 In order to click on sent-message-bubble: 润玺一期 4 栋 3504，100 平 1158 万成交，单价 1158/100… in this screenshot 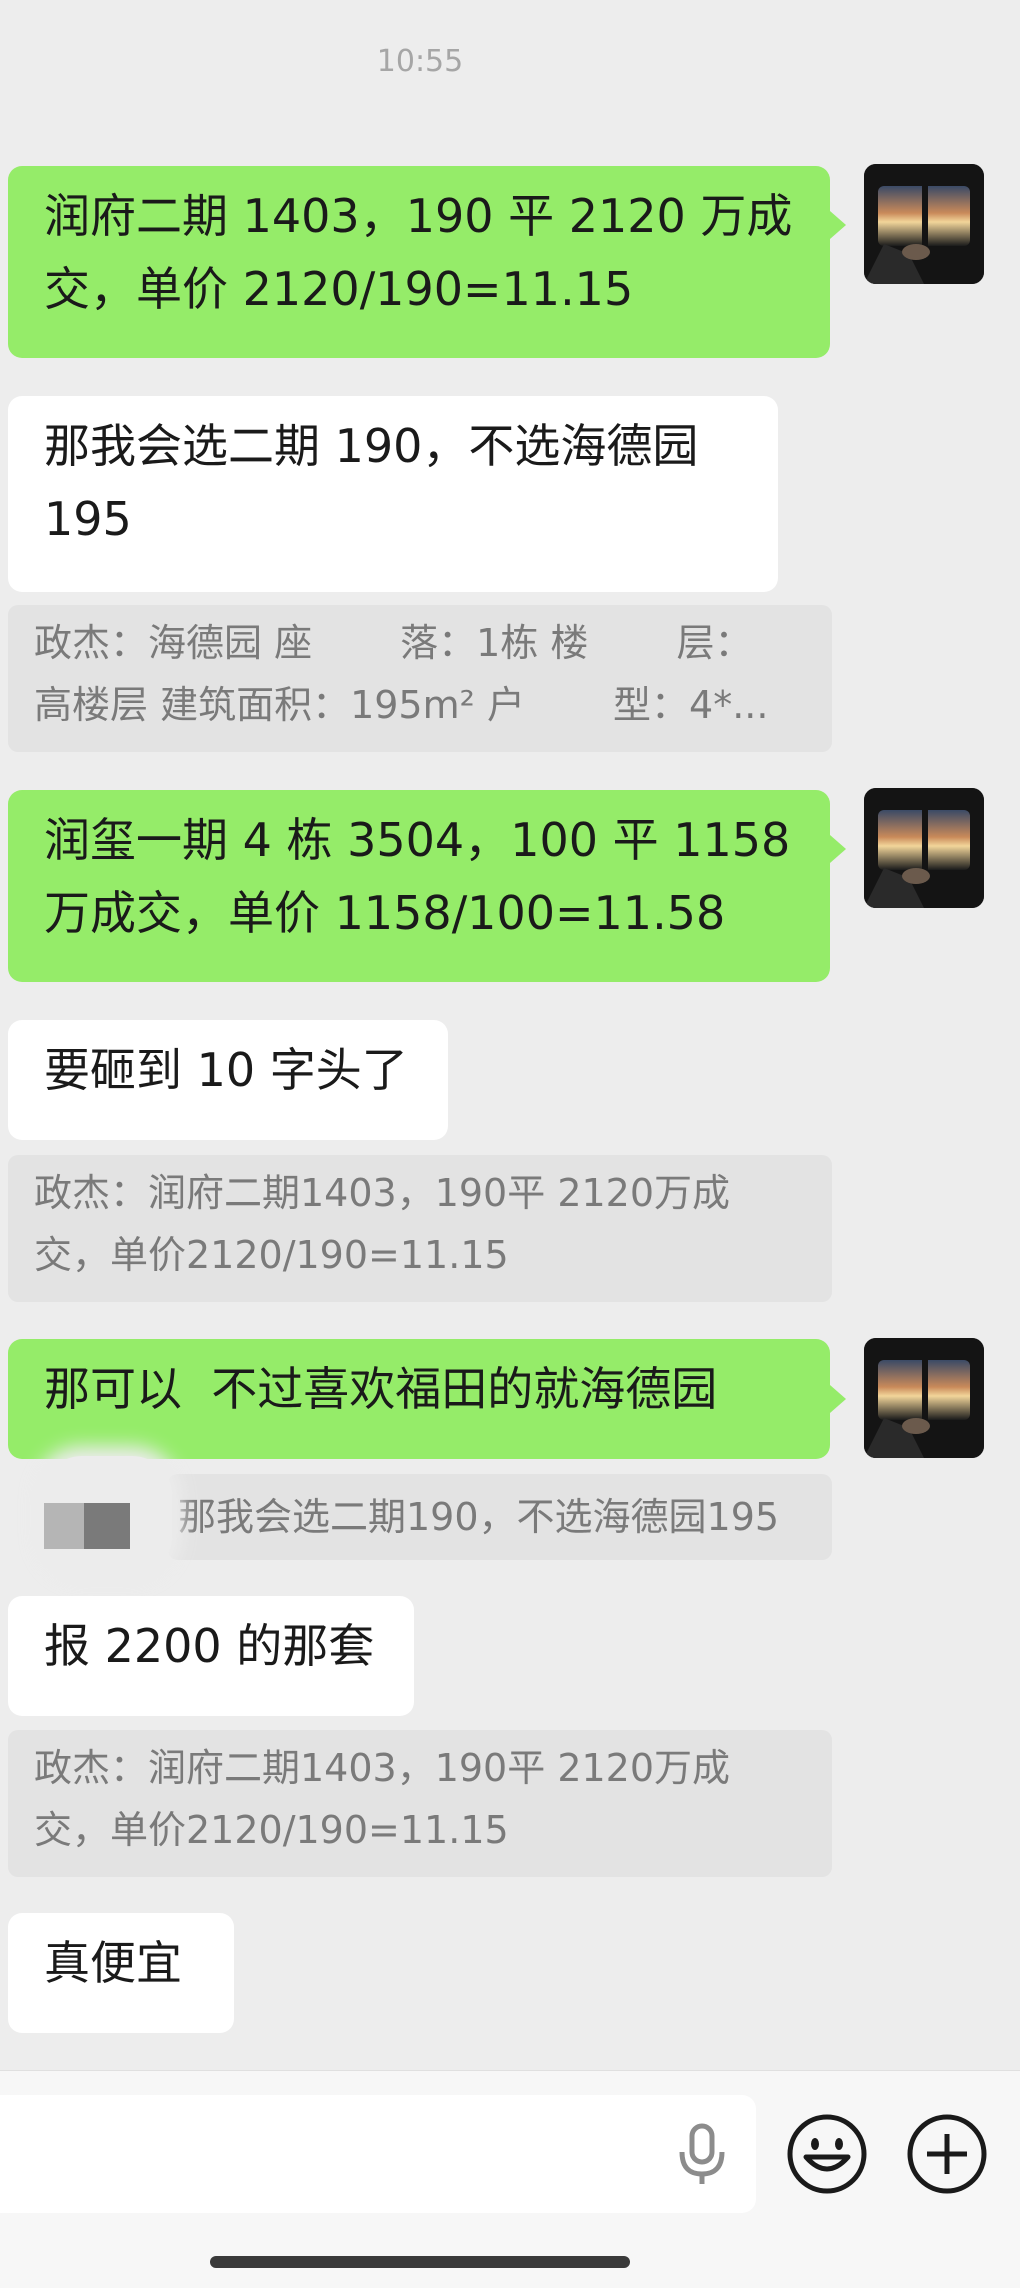, I will do `click(419, 886)`.